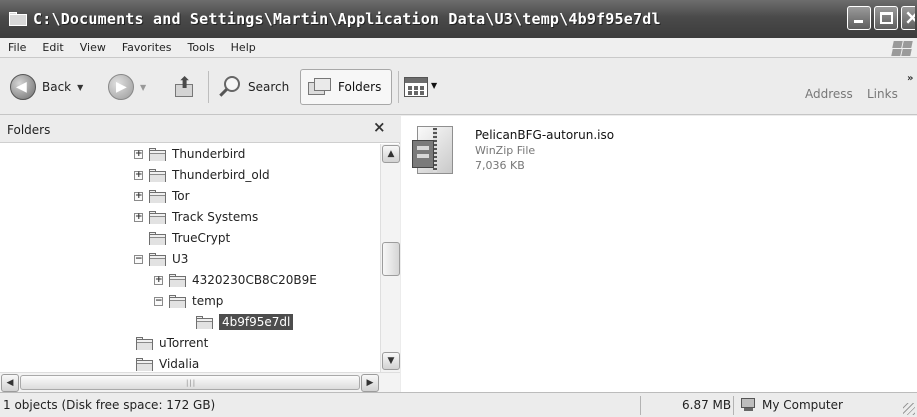 The image size is (917, 417). I want to click on close-icon: ×, so click(909, 18).